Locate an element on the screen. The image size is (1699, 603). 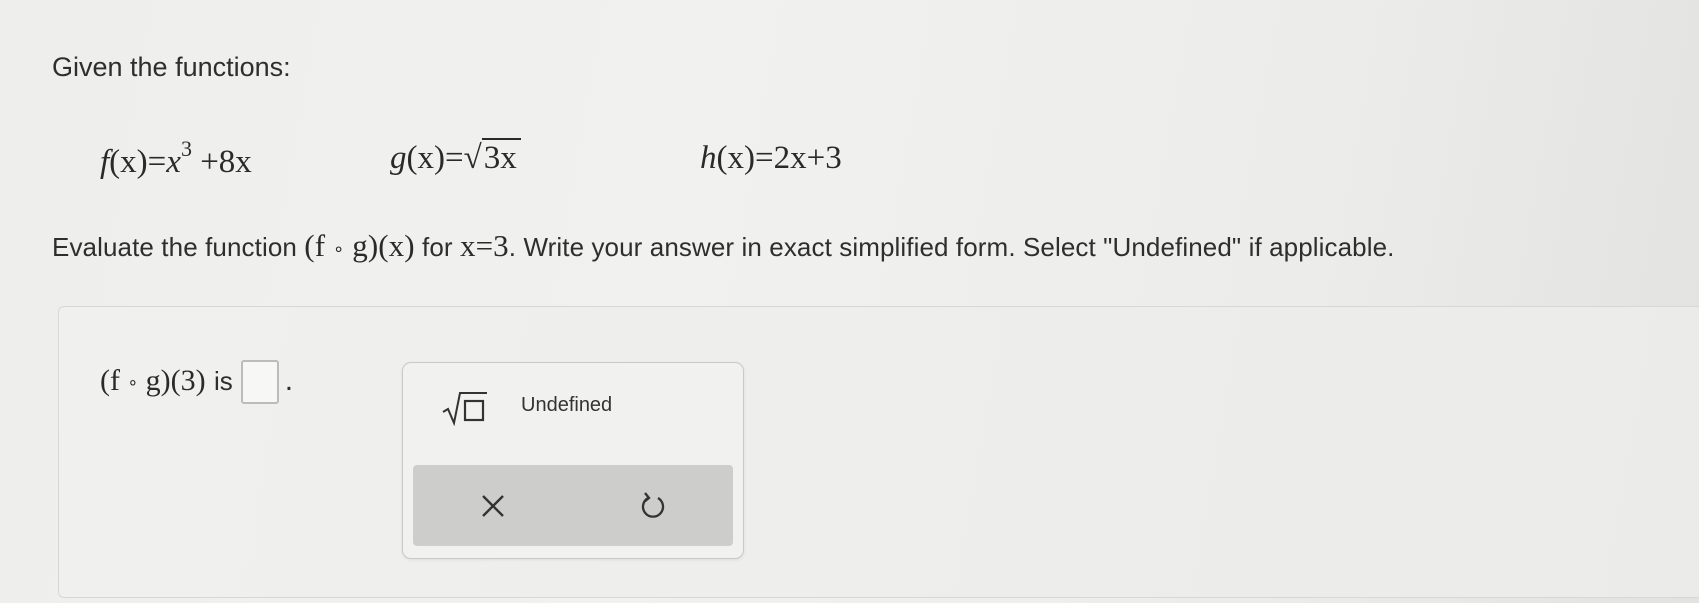
undo-icon is located at coordinates (653, 504).